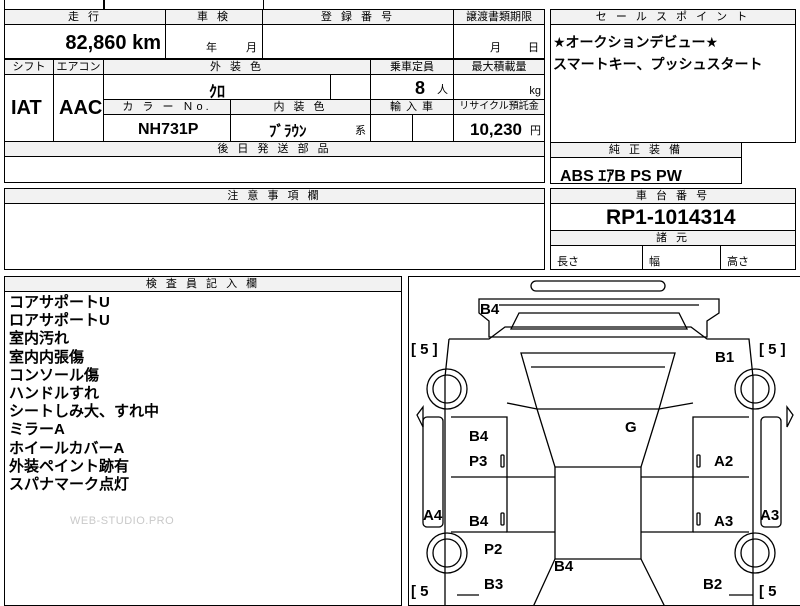 The height and width of the screenshot is (606, 800). I want to click on mark-a2: A2, so click(724, 461).